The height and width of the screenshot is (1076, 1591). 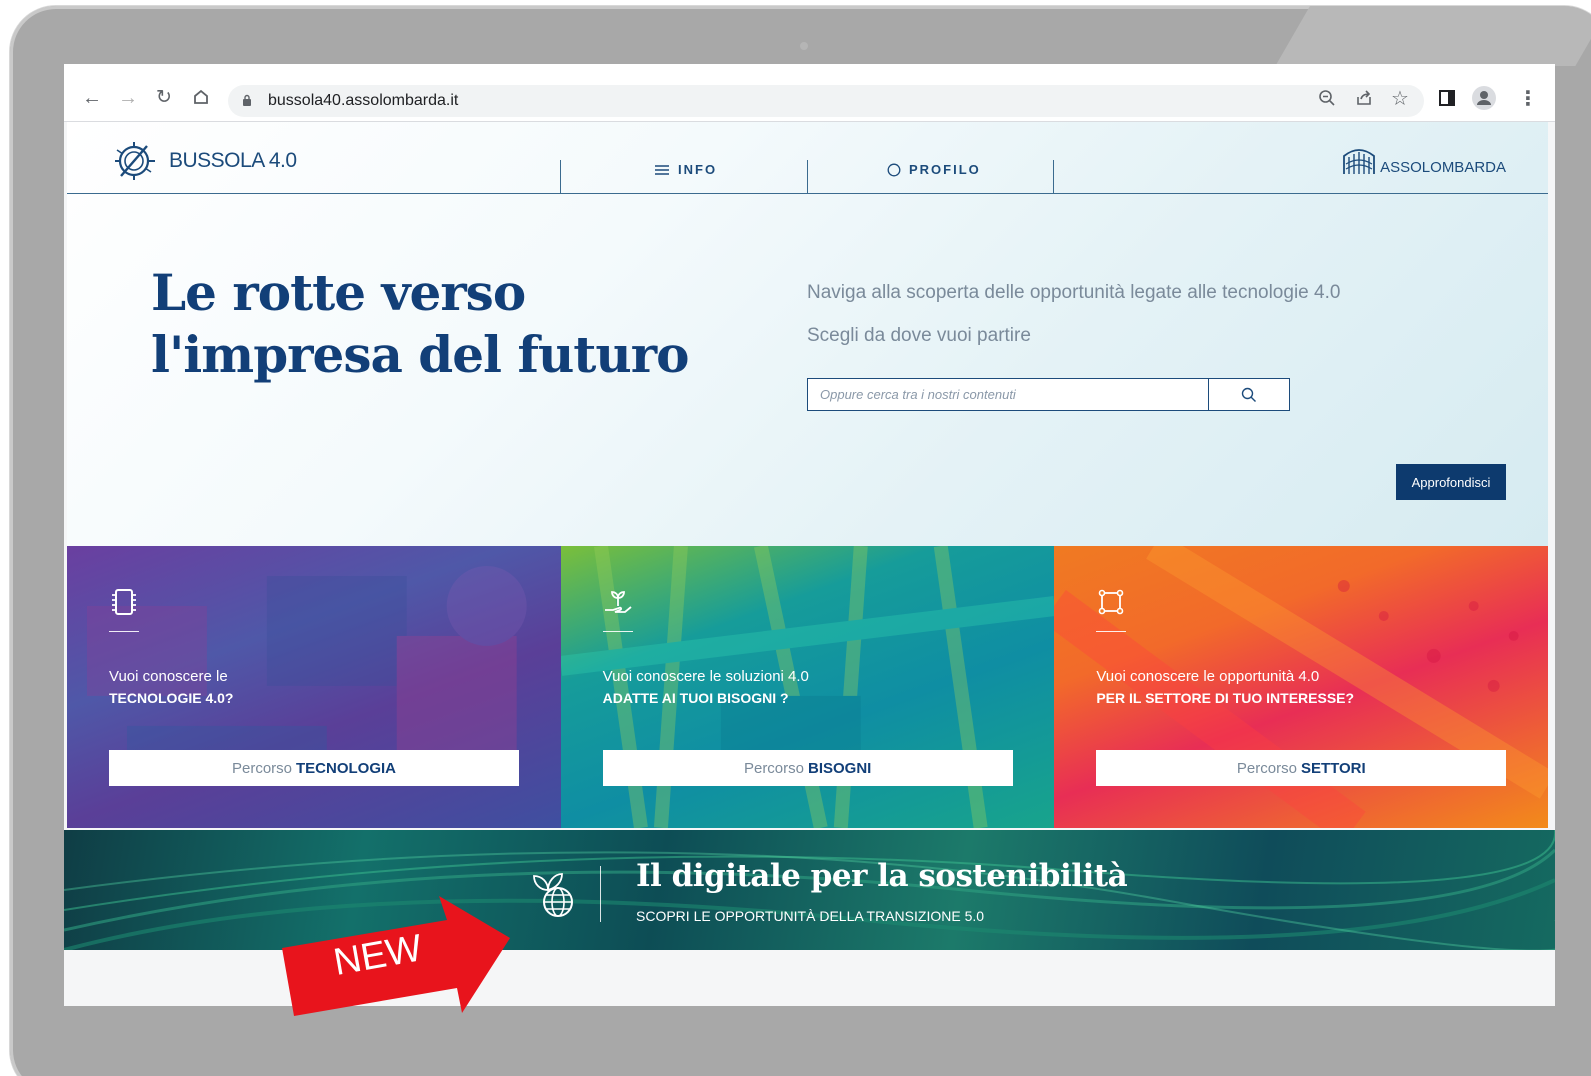 I want to click on lock-icon, so click(x=247, y=100).